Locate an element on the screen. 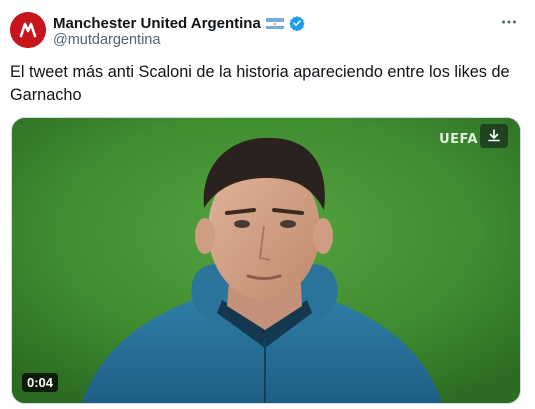 Image resolution: width=535 pixels, height=409 pixels. verified-badge-icon is located at coordinates (297, 23).